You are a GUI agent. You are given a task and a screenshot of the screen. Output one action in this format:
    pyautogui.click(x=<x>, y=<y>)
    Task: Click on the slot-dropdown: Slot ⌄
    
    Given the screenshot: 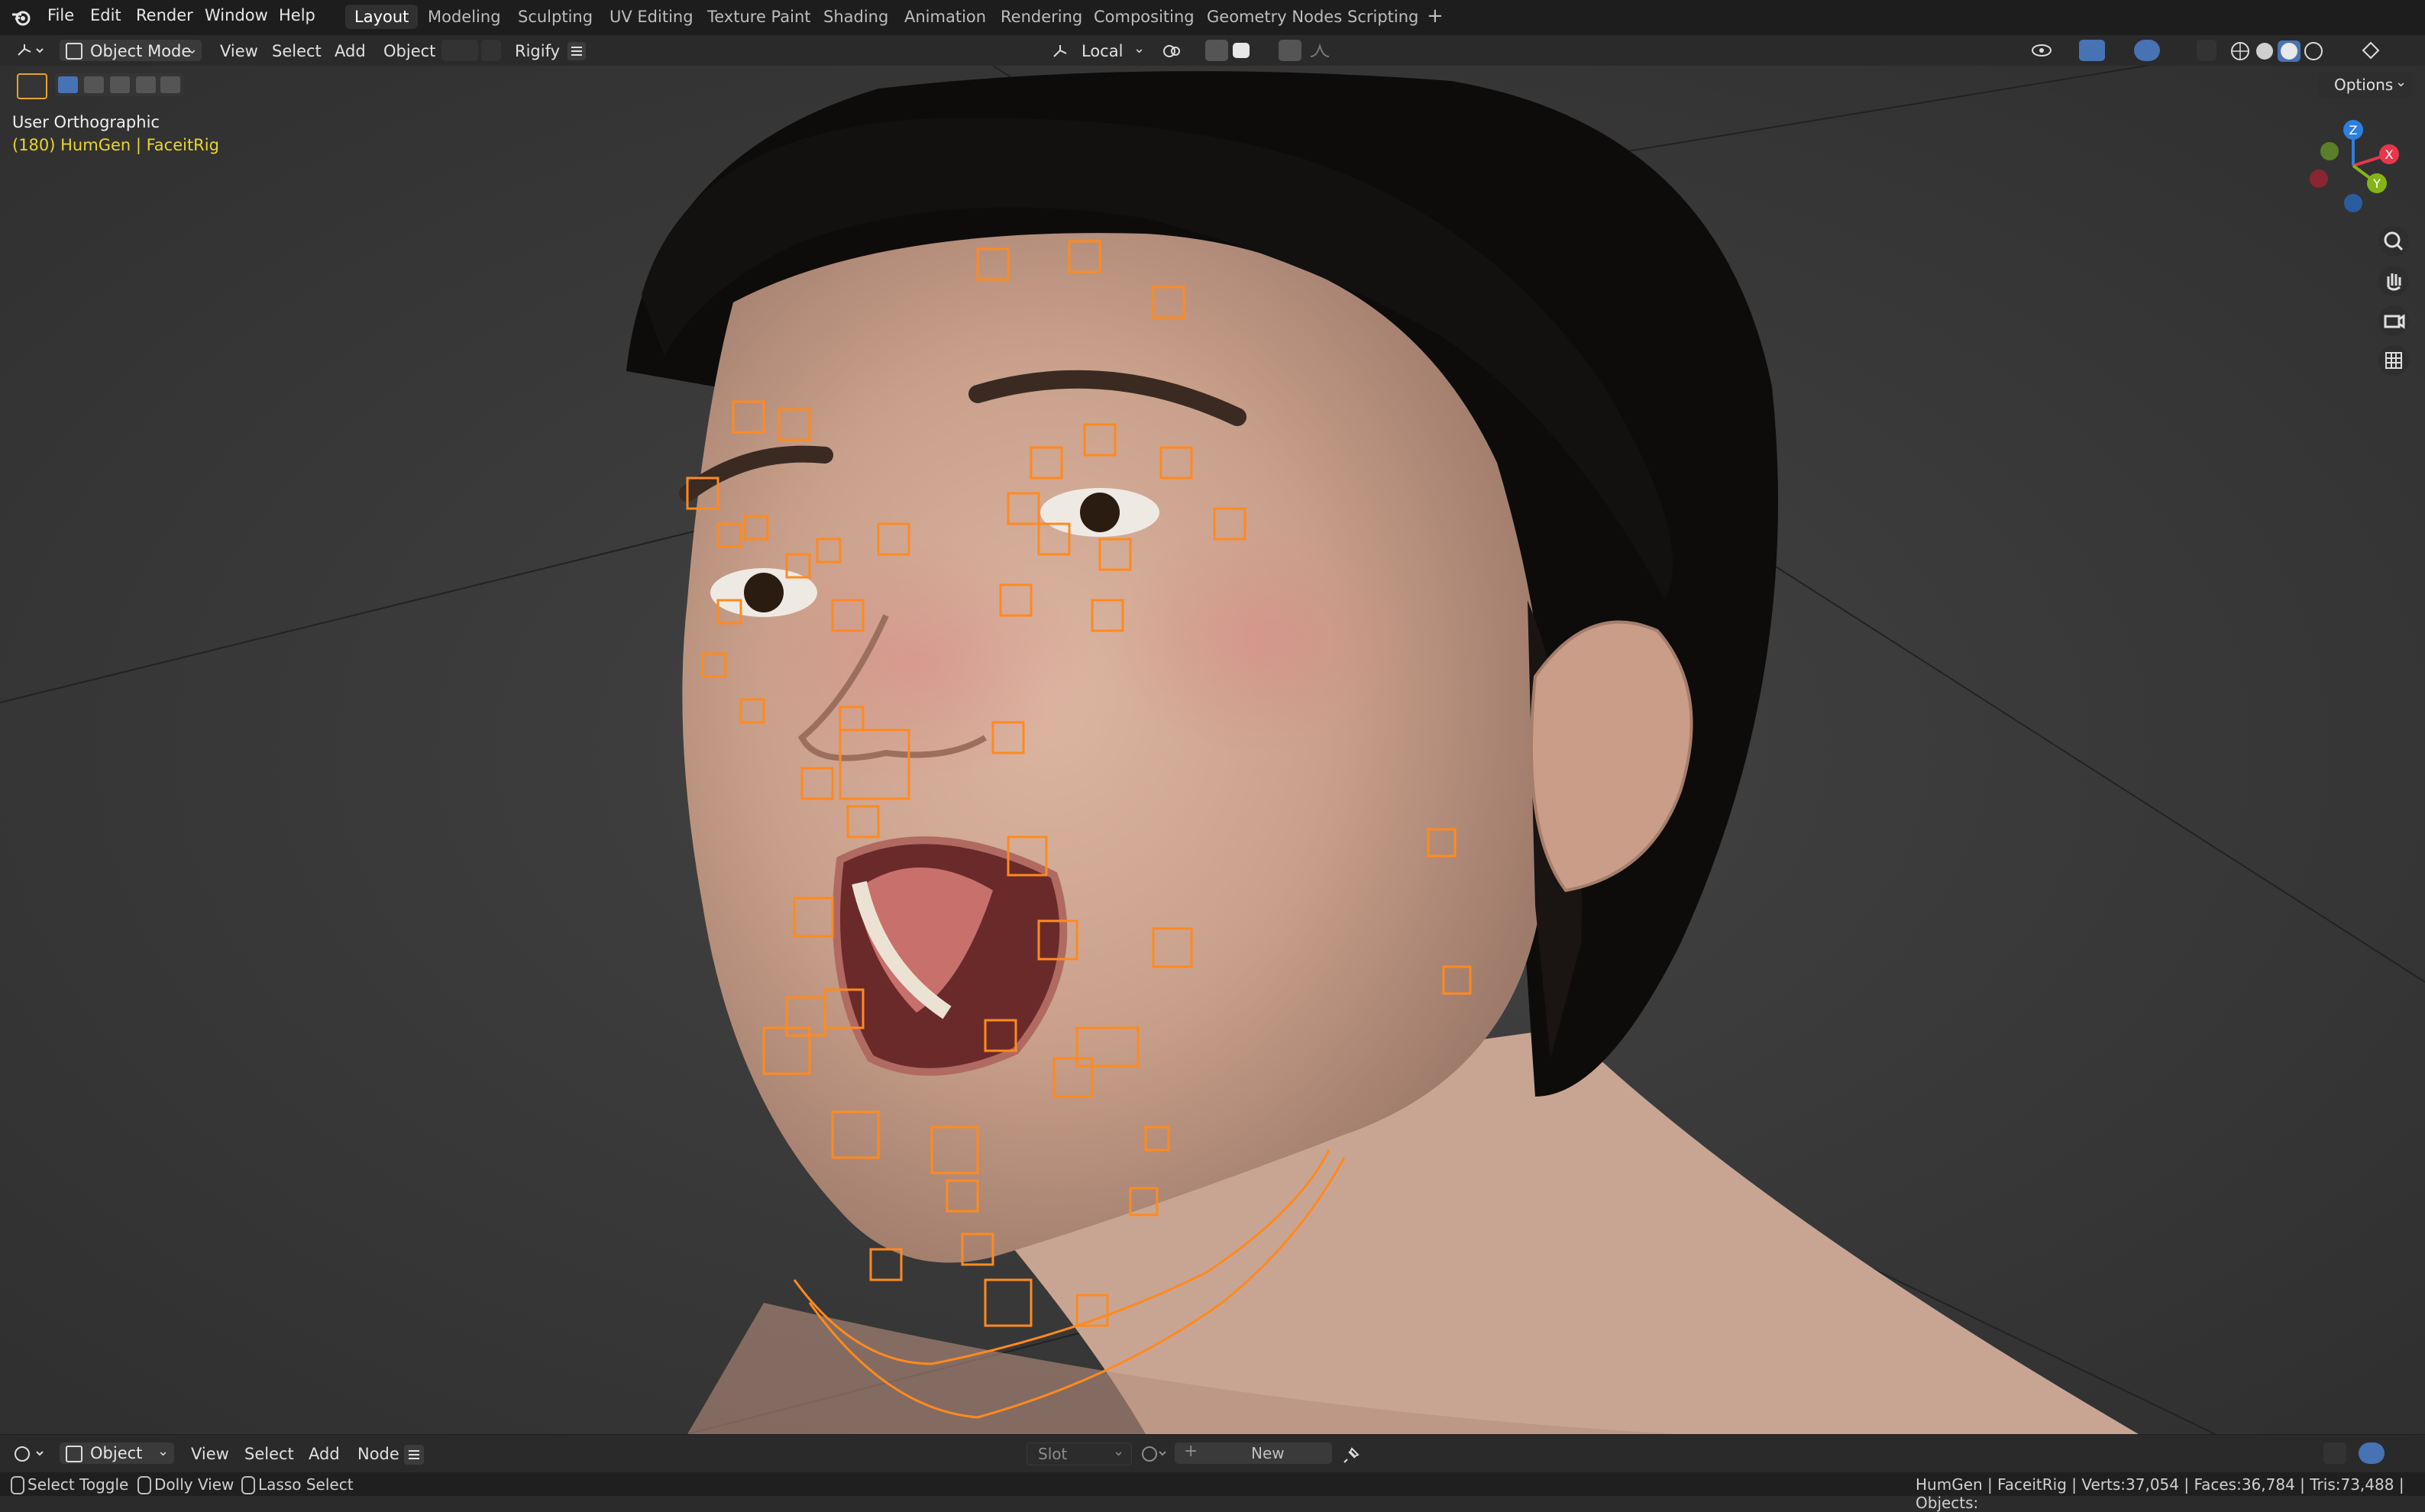 What is the action you would take?
    pyautogui.click(x=1079, y=1454)
    